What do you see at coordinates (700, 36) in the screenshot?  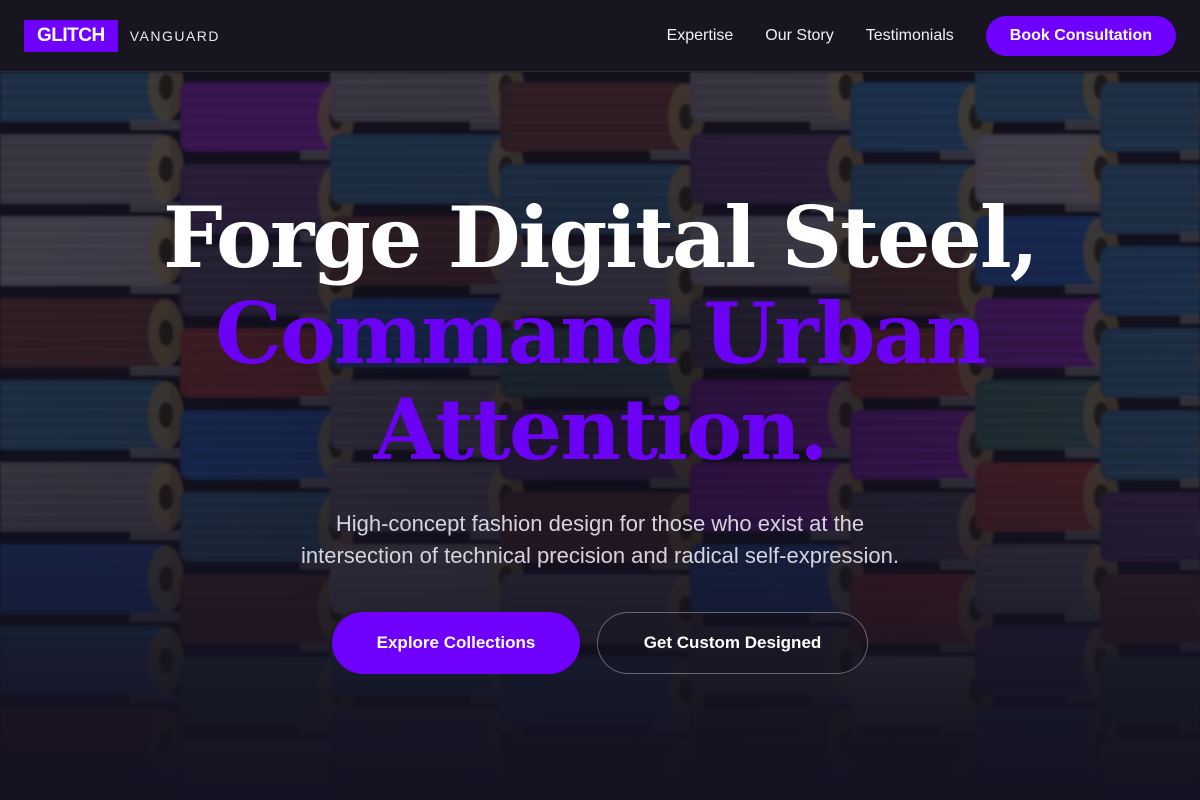 I see `nav-link-expertise: Expertise` at bounding box center [700, 36].